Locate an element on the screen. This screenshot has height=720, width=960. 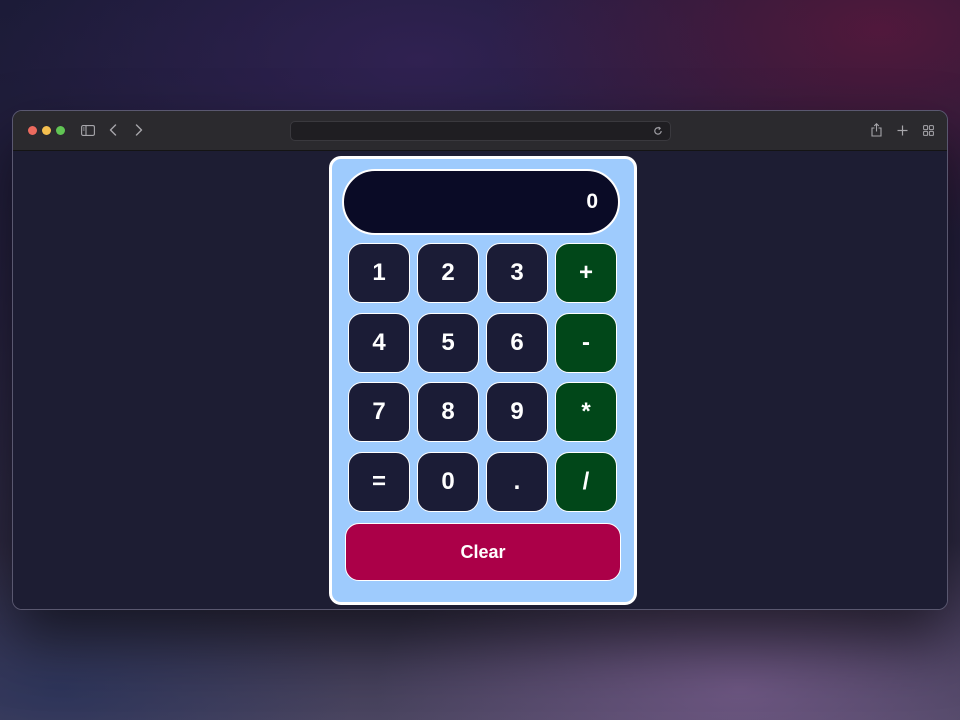
tab-overview-icon is located at coordinates (928, 130).